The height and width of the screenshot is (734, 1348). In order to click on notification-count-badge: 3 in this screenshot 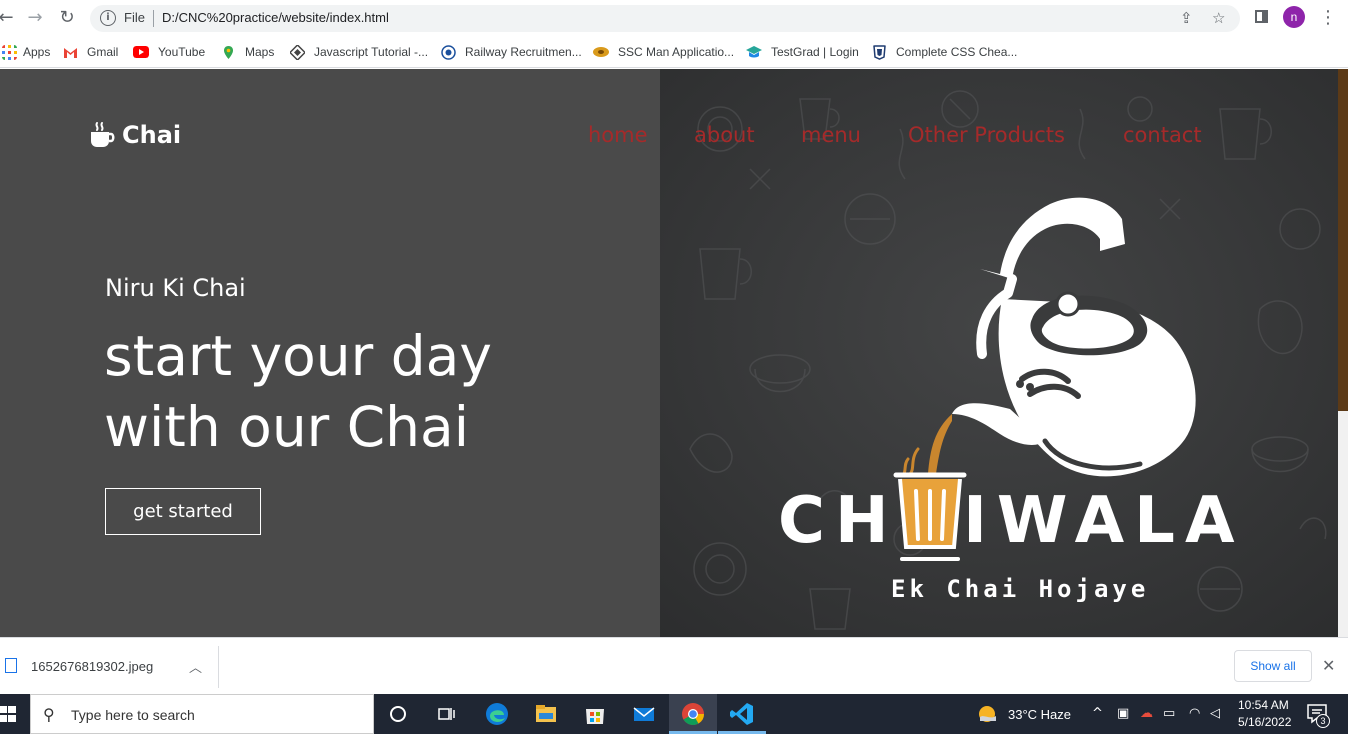, I will do `click(1323, 721)`.